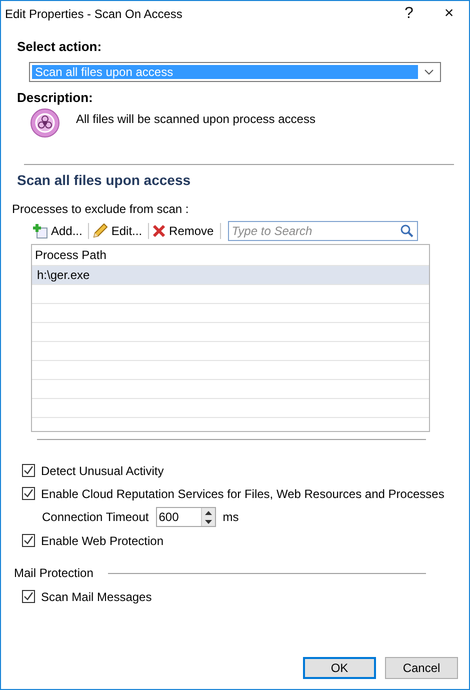 This screenshot has width=470, height=690. Describe the element at coordinates (240, 596) in the screenshot. I see `checkbox-option: Scan Mail Messages` at that location.